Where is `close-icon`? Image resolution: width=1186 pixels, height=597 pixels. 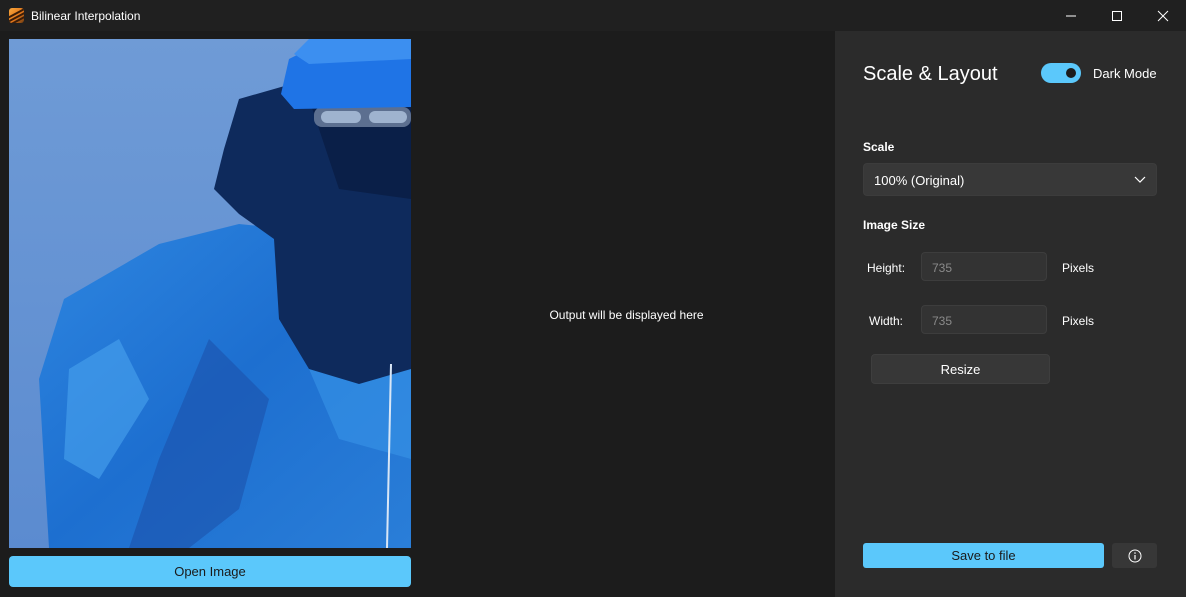 close-icon is located at coordinates (1163, 15).